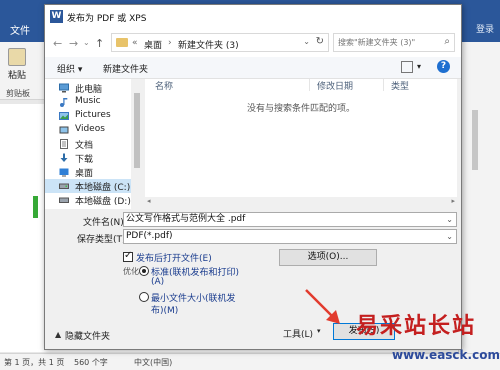 The height and width of the screenshot is (370, 500). What do you see at coordinates (107, 19) in the screenshot?
I see `dialog-title: 发布为 PDF 或 XPS` at bounding box center [107, 19].